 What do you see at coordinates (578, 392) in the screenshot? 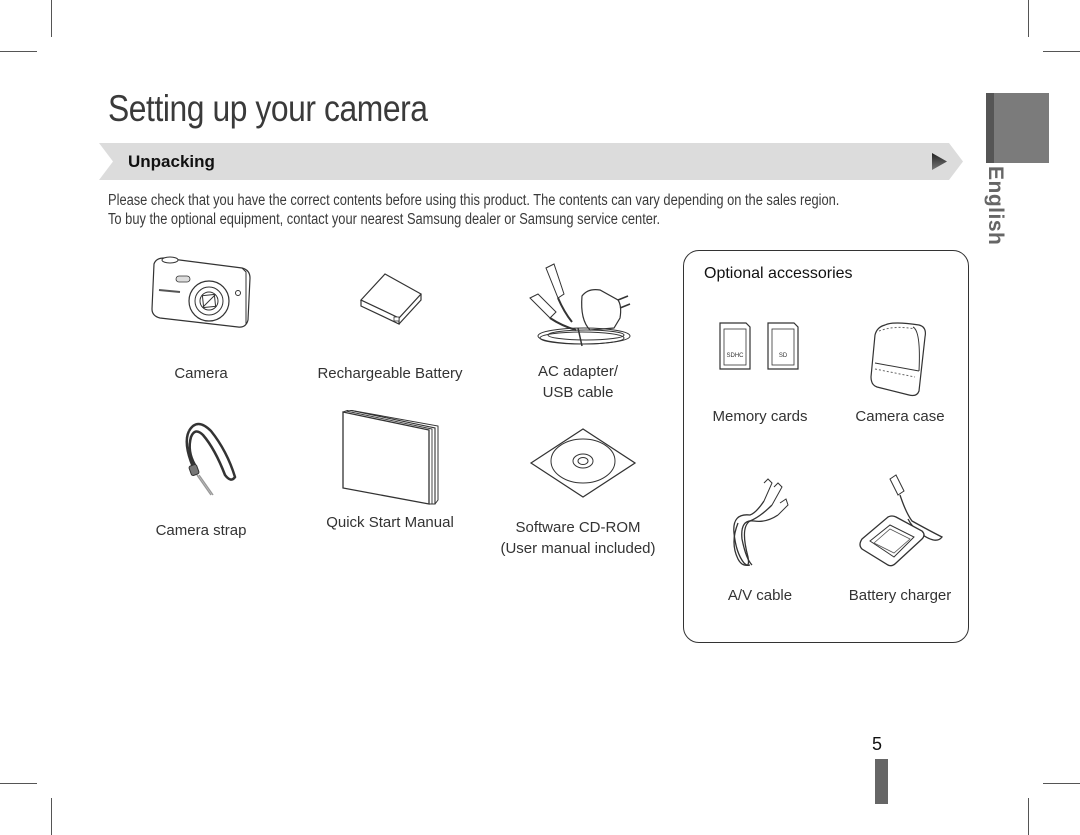
I see `item-label: USB cable` at bounding box center [578, 392].